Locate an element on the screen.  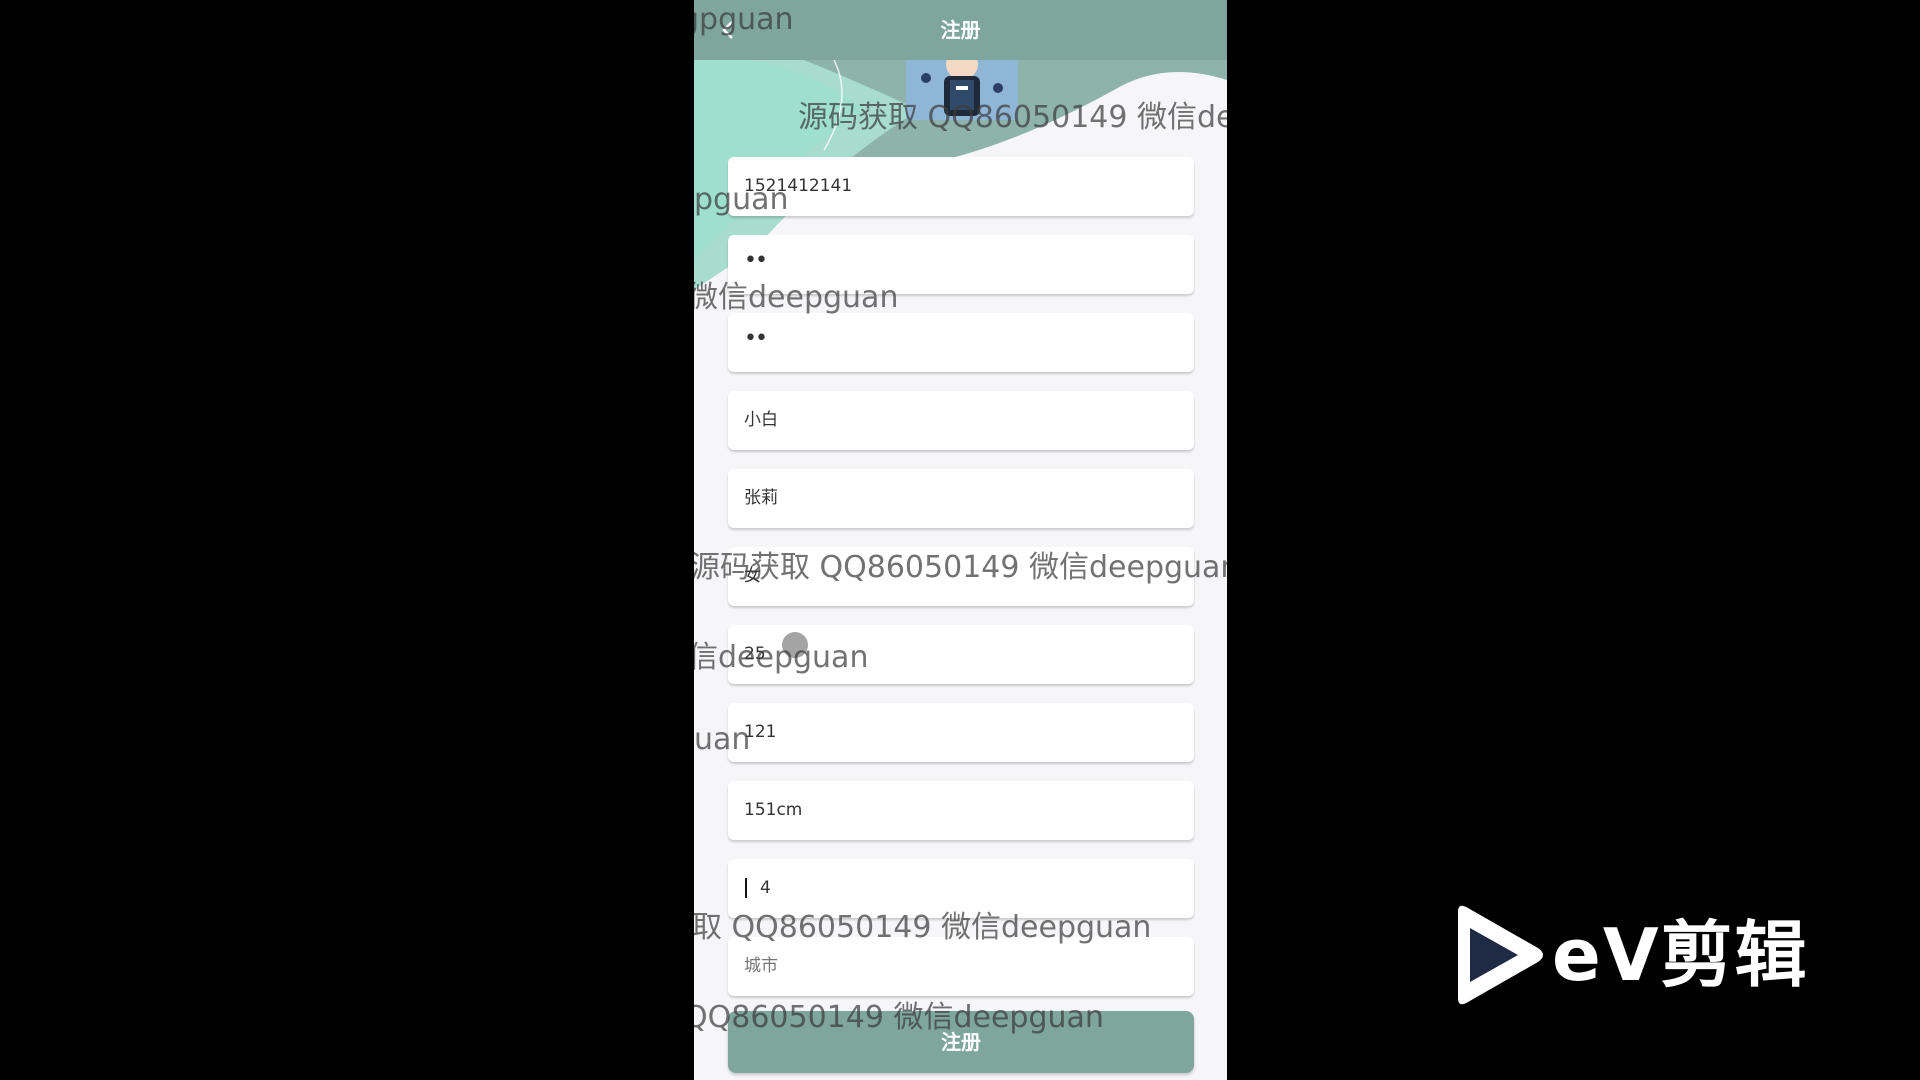
text-caret is located at coordinates (746, 888).